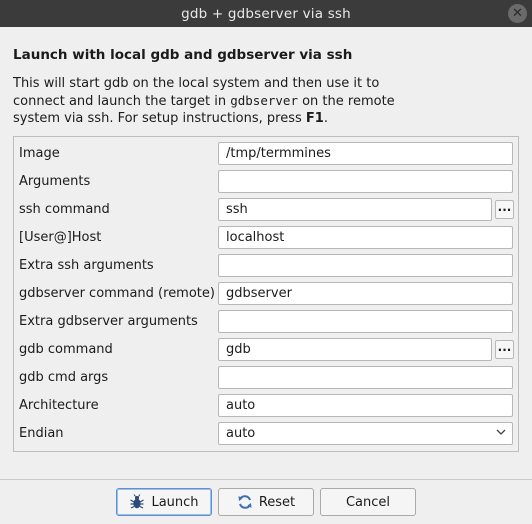 This screenshot has width=532, height=524. What do you see at coordinates (355, 349) in the screenshot?
I see `gdb-command-input: gdb` at bounding box center [355, 349].